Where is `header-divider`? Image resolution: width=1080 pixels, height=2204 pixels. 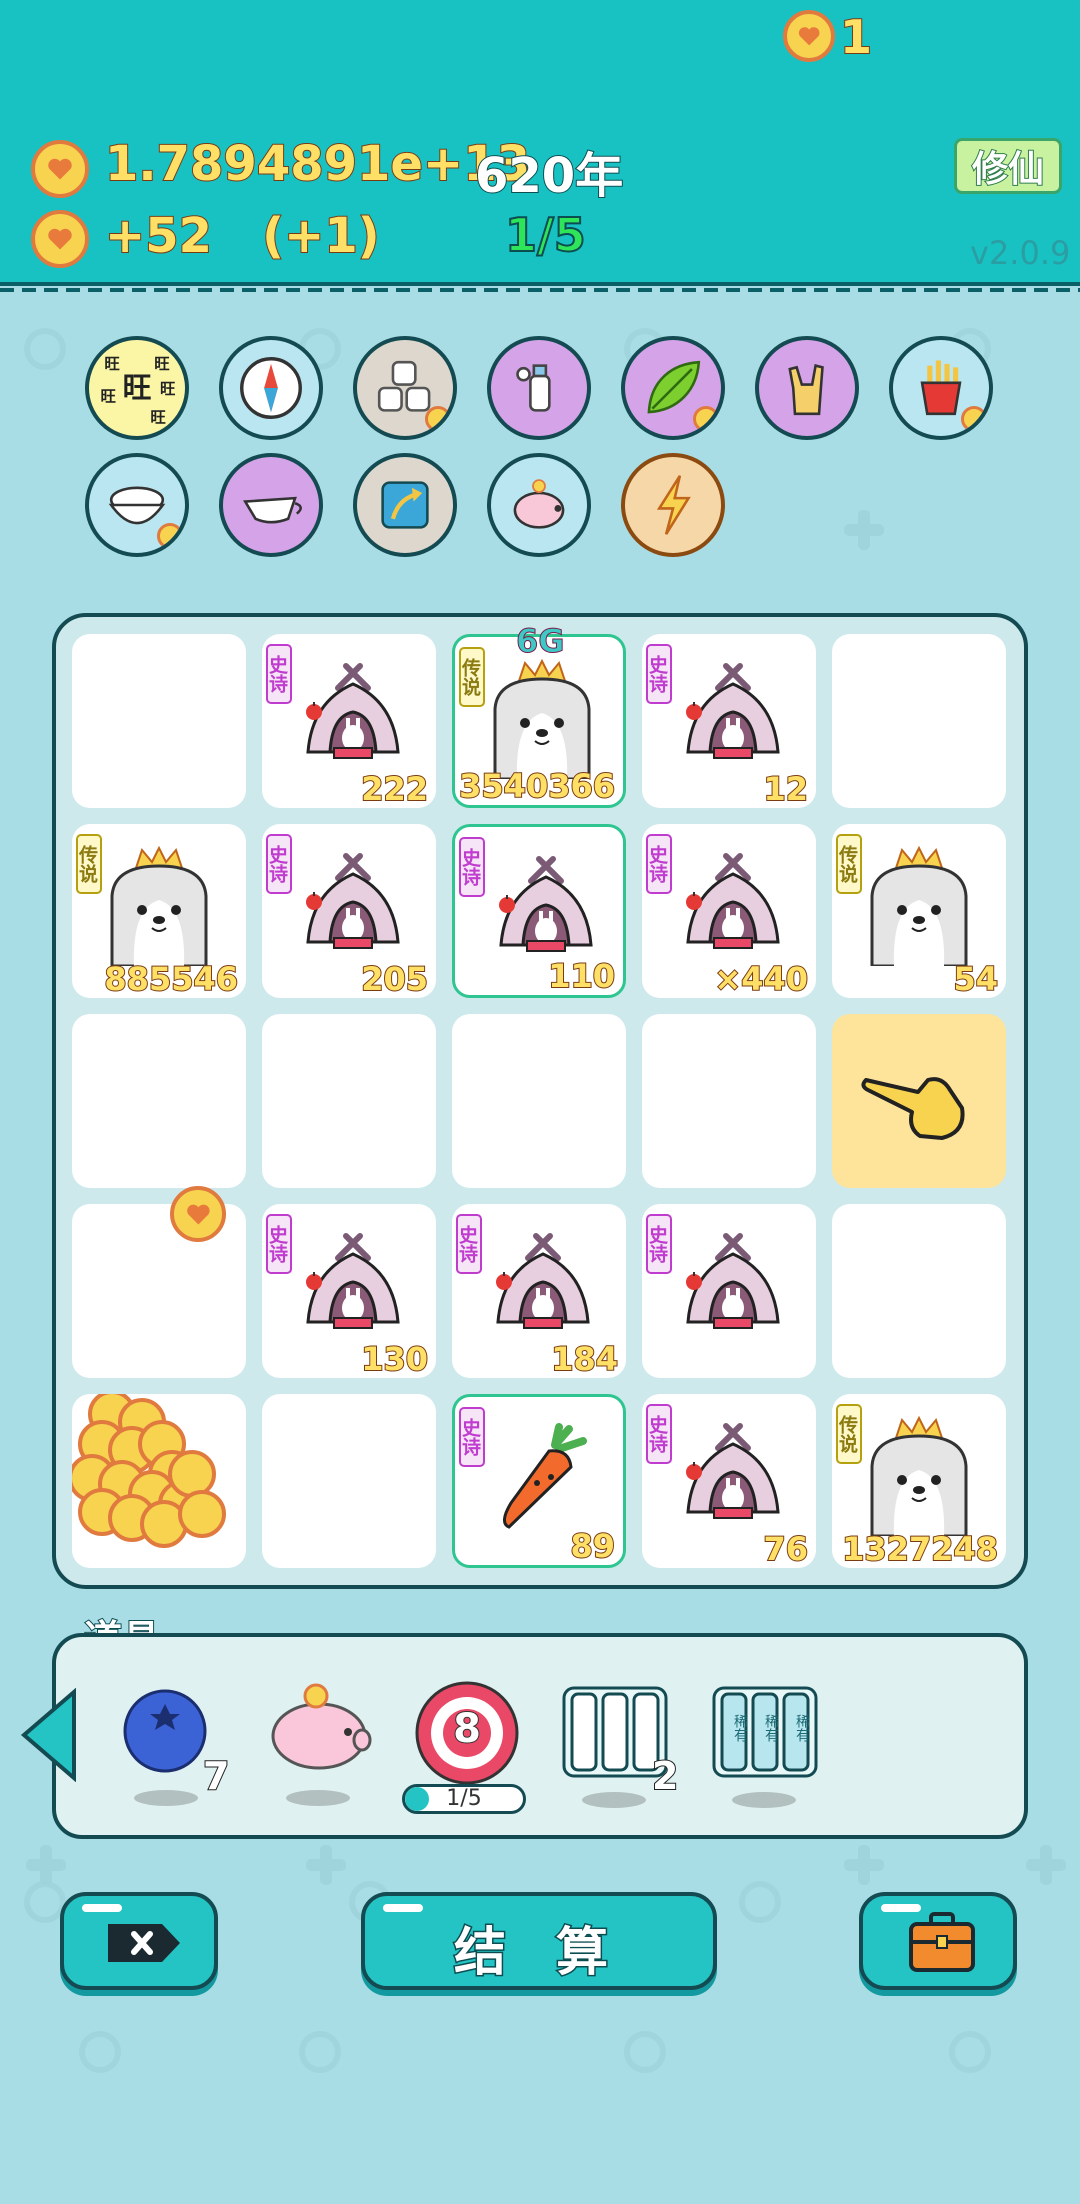 header-divider is located at coordinates (540, 290).